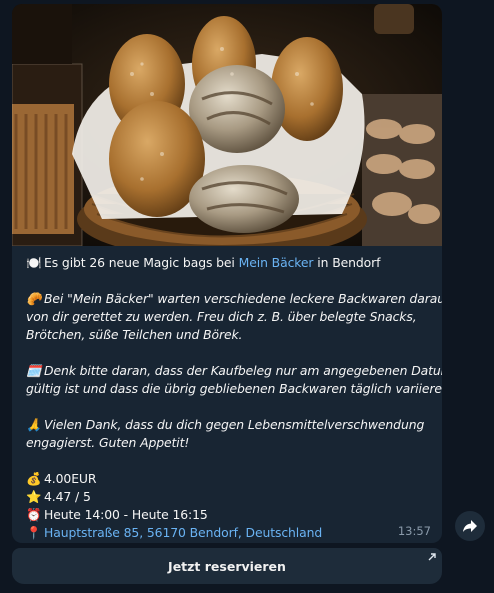  Describe the element at coordinates (229, 497) in the screenshot. I see `rating-line: ⭐ 4.47 / 5` at that location.